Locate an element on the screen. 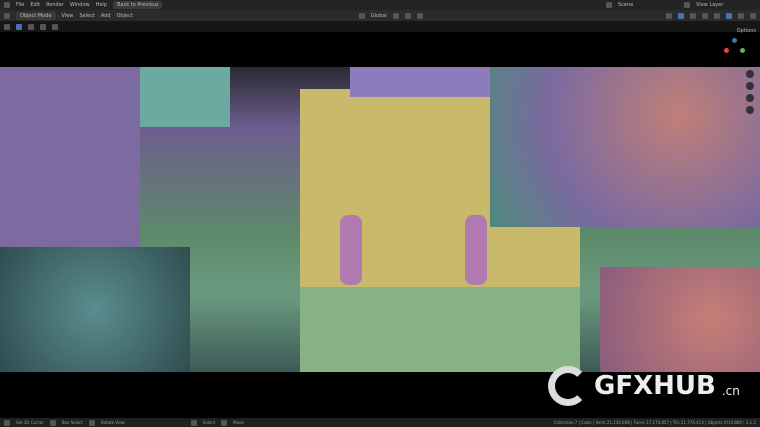 Image resolution: width=760 pixels, height=427 pixels. scene-icon is located at coordinates (609, 5).